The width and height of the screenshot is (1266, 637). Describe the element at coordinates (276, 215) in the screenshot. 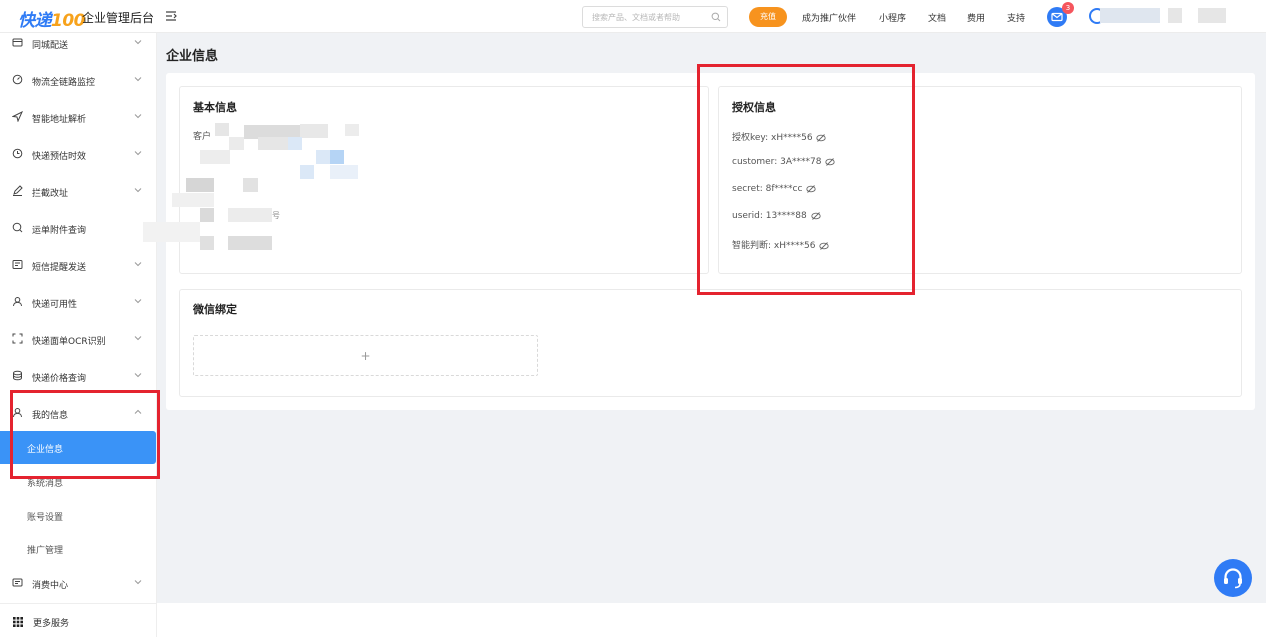

I see `redacted-tail: 号` at that location.